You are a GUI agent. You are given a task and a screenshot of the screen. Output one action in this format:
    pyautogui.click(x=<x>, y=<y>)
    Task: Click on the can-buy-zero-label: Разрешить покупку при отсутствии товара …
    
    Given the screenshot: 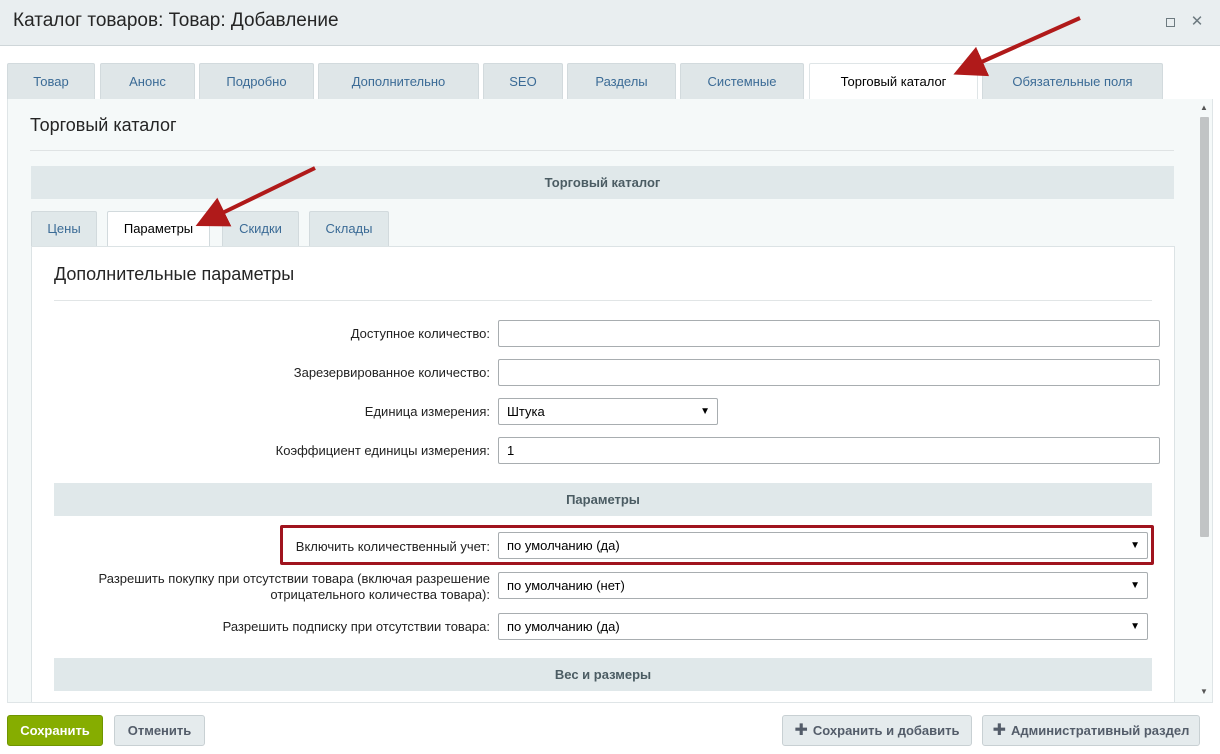 What is the action you would take?
    pyautogui.click(x=295, y=587)
    